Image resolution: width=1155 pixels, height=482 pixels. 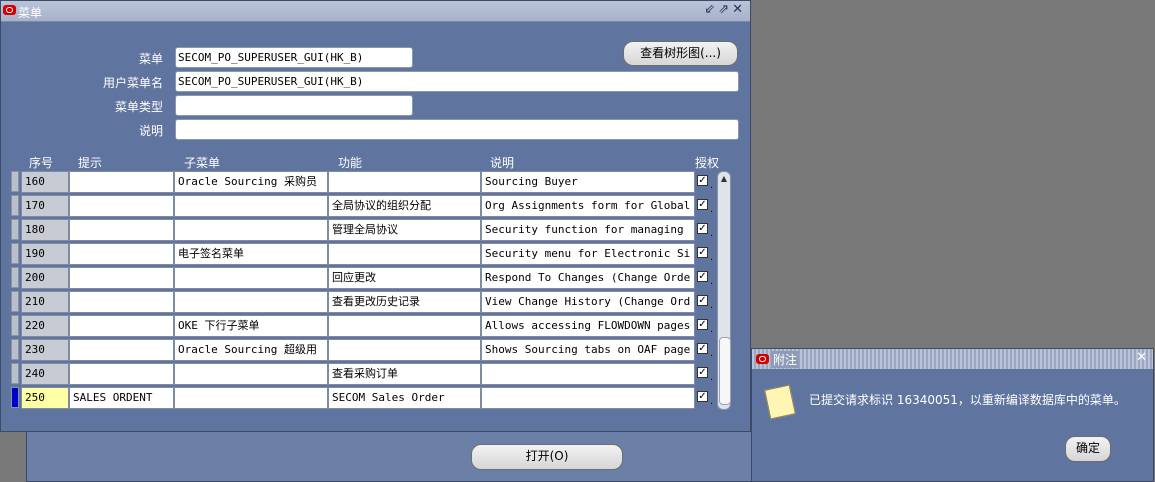 What do you see at coordinates (404, 398) in the screenshot?
I see `cell-function: SECOM Sales Order` at bounding box center [404, 398].